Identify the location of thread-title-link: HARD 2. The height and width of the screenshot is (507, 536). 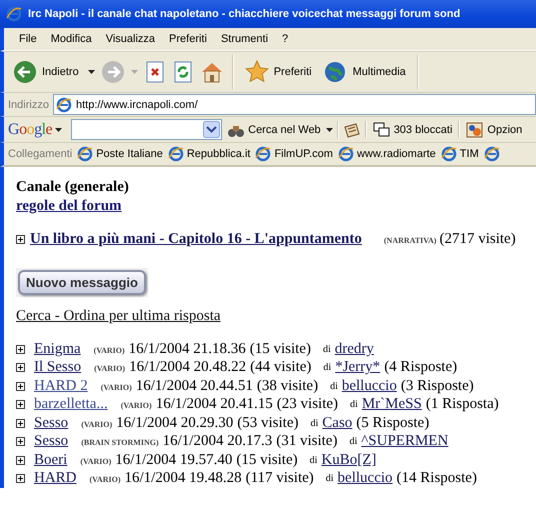
(61, 386).